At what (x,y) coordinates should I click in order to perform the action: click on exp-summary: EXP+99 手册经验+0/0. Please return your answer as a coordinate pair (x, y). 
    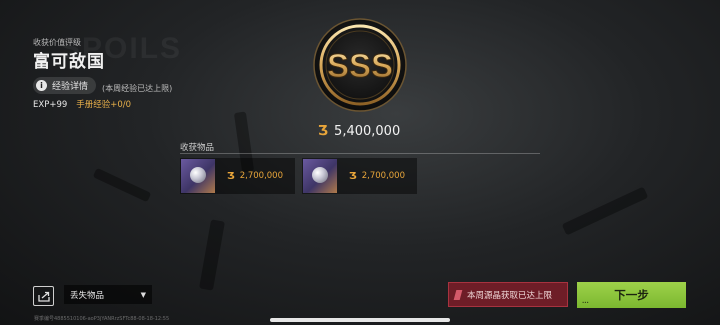
    Looking at the image, I should click on (82, 104).